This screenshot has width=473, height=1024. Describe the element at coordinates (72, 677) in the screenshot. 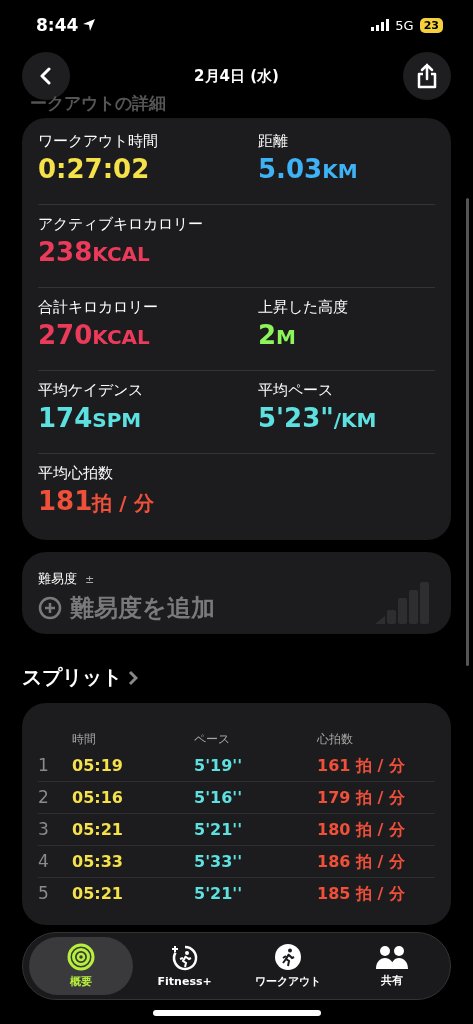

I see `splits-heading: スプリット` at that location.